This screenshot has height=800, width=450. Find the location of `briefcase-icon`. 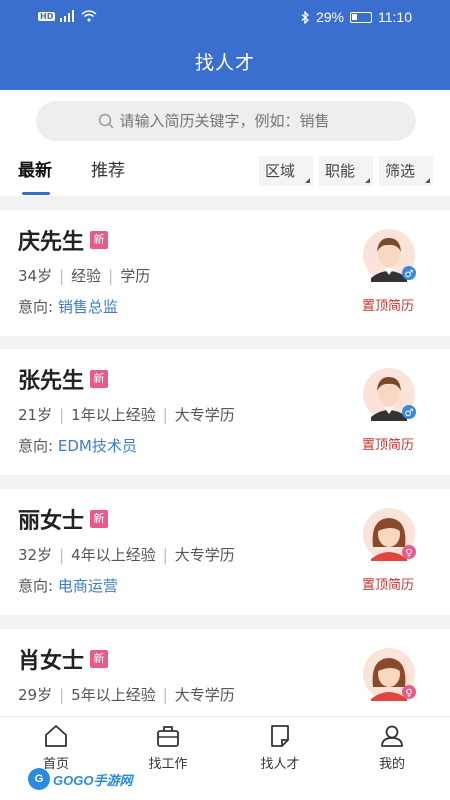

briefcase-icon is located at coordinates (168, 736).